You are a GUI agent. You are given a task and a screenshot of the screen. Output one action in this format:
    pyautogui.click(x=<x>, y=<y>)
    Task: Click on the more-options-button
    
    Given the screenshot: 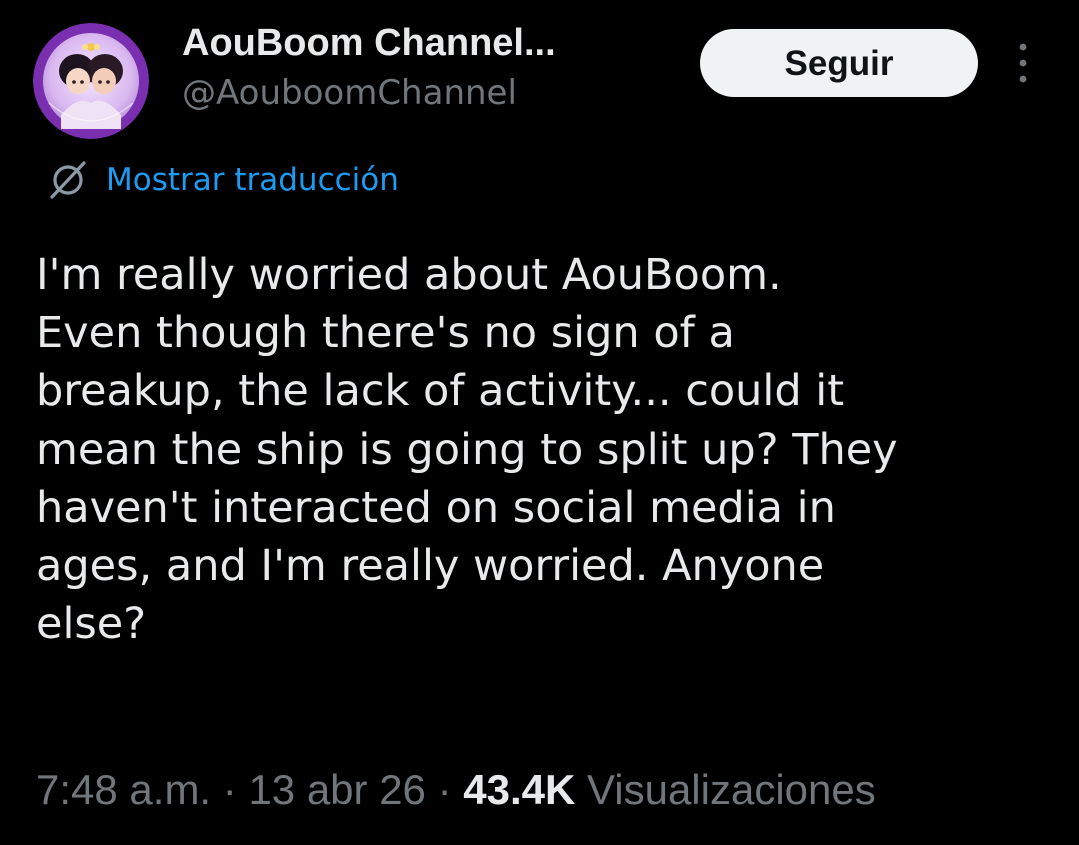 What is the action you would take?
    pyautogui.click(x=1023, y=63)
    